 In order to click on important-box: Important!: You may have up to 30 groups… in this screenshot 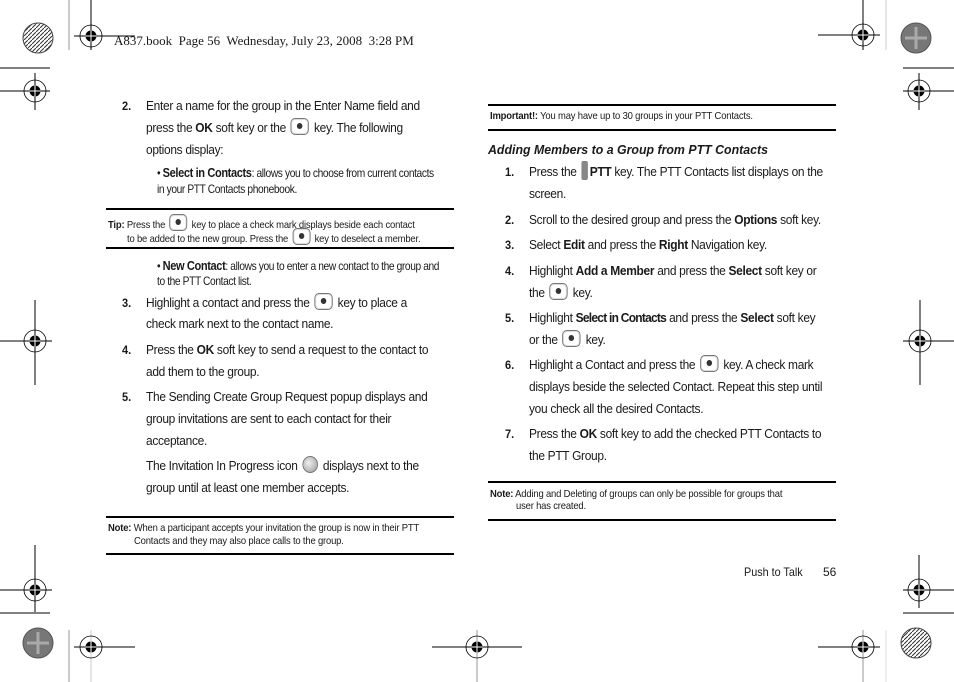, I will do `click(621, 116)`.